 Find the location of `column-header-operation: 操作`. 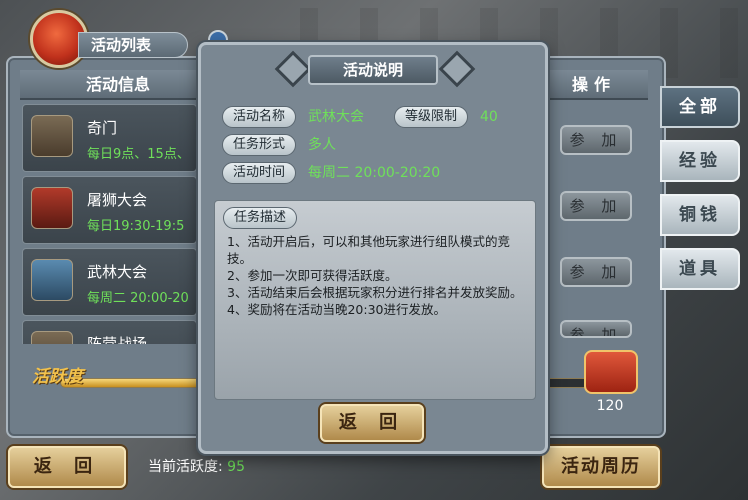

column-header-operation: 操作 is located at coordinates (598, 85).